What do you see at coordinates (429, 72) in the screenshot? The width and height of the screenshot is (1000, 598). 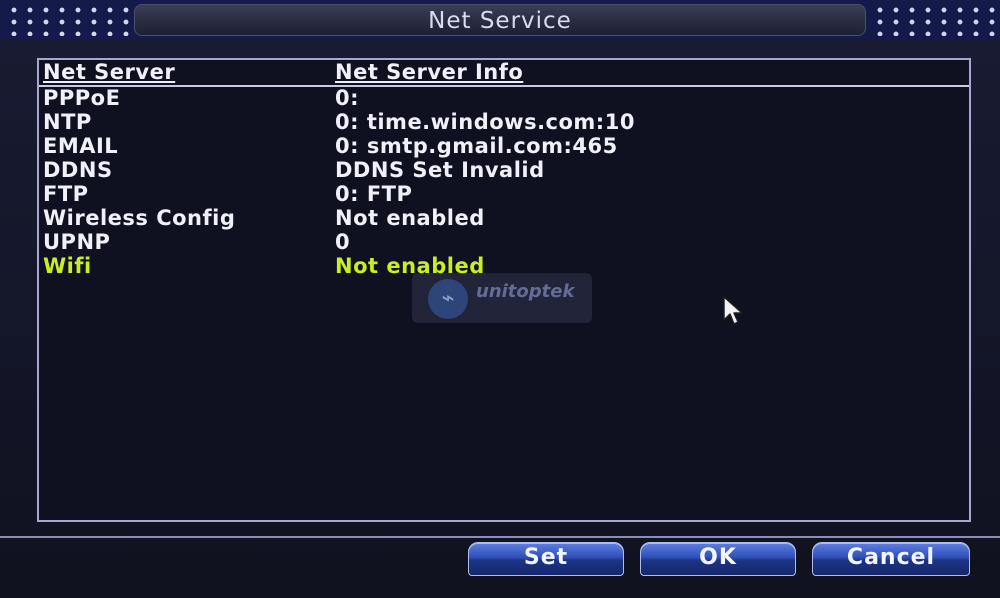 I see `column-header-net-server-info: Net Server Info` at bounding box center [429, 72].